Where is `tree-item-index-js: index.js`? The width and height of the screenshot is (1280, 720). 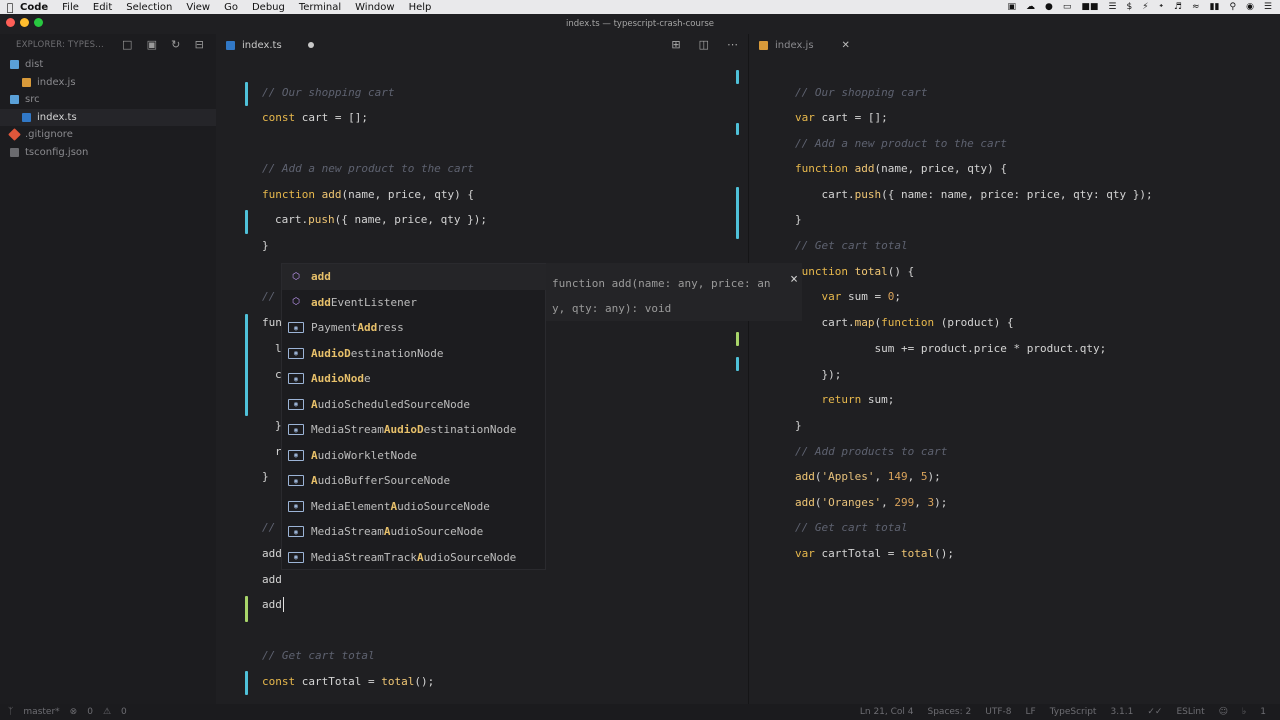 tree-item-index-js: index.js is located at coordinates (108, 83).